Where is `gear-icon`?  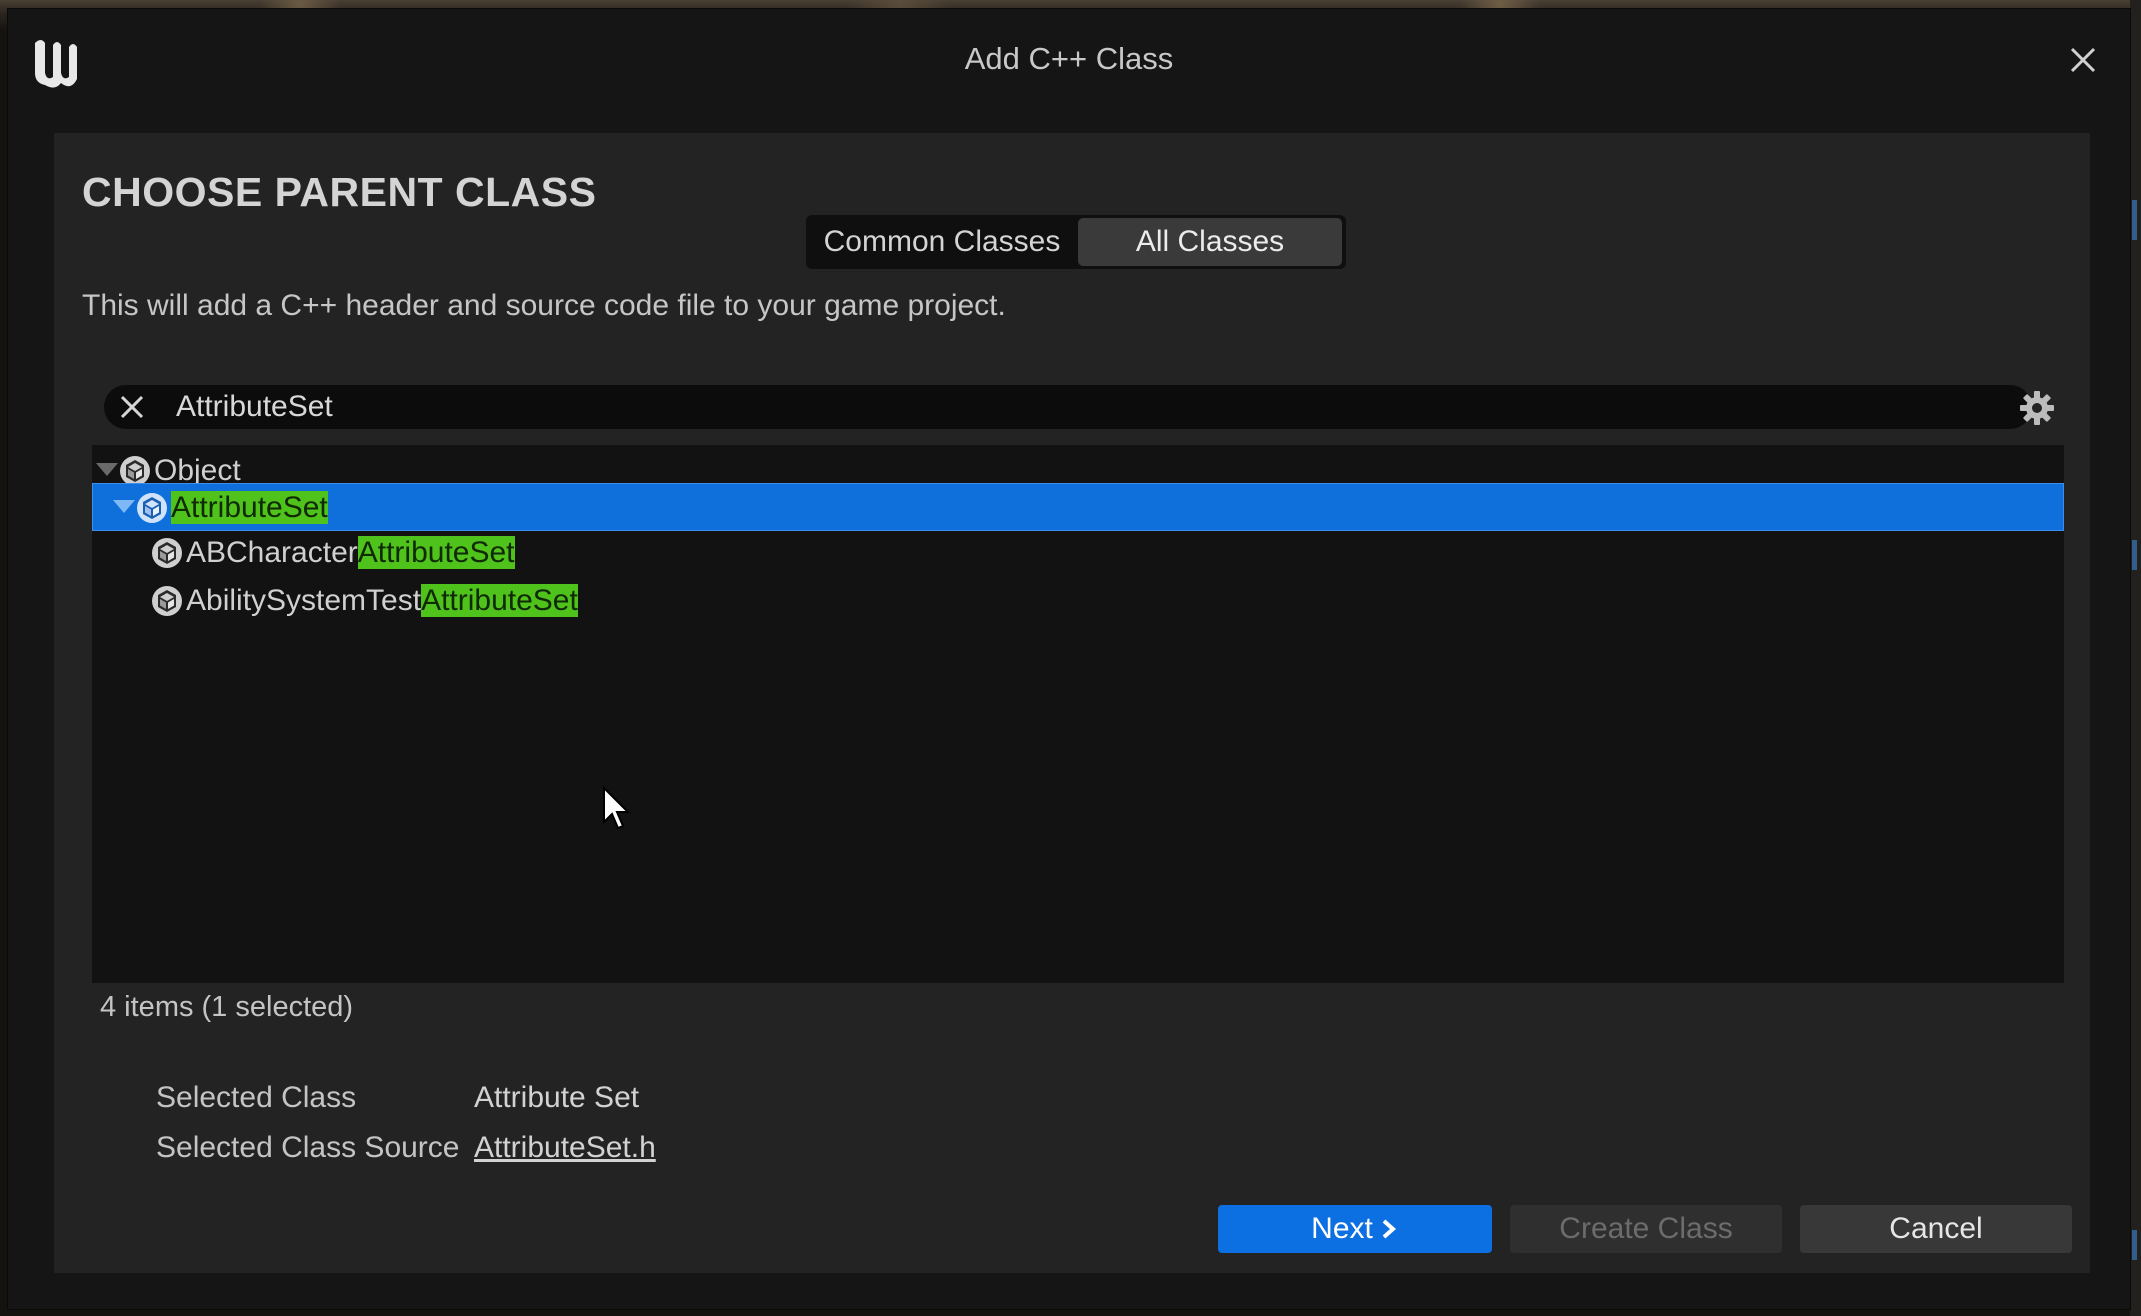
gear-icon is located at coordinates (2037, 408).